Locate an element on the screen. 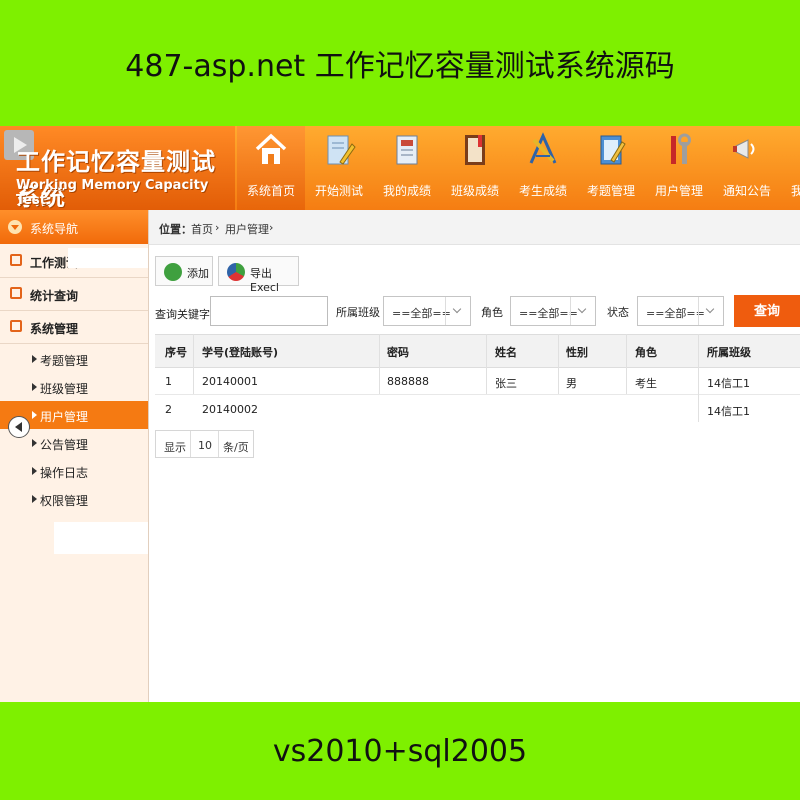 The height and width of the screenshot is (800, 800). nav-item-question-mgmt: 考题管理 is located at coordinates (611, 168).